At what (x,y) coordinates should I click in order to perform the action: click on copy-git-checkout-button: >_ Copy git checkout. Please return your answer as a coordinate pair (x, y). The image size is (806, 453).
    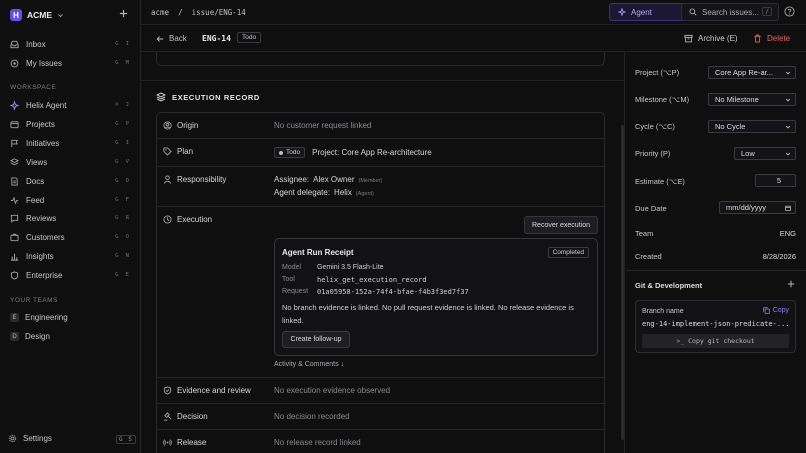
    Looking at the image, I should click on (715, 341).